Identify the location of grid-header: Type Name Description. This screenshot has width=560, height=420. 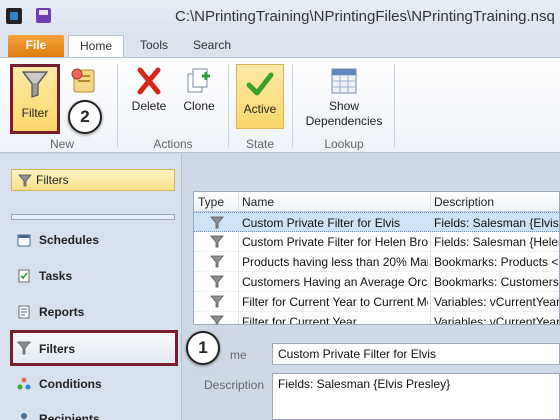
(376, 202).